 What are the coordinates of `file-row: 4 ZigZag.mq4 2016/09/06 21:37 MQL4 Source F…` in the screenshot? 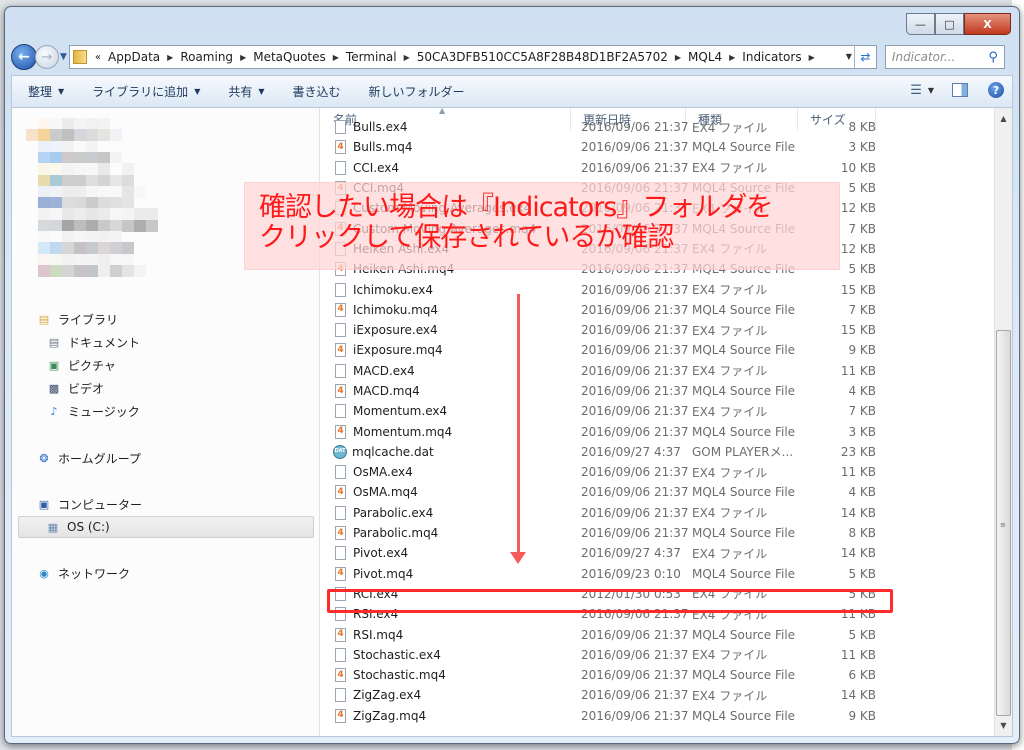 It's located at (657, 716).